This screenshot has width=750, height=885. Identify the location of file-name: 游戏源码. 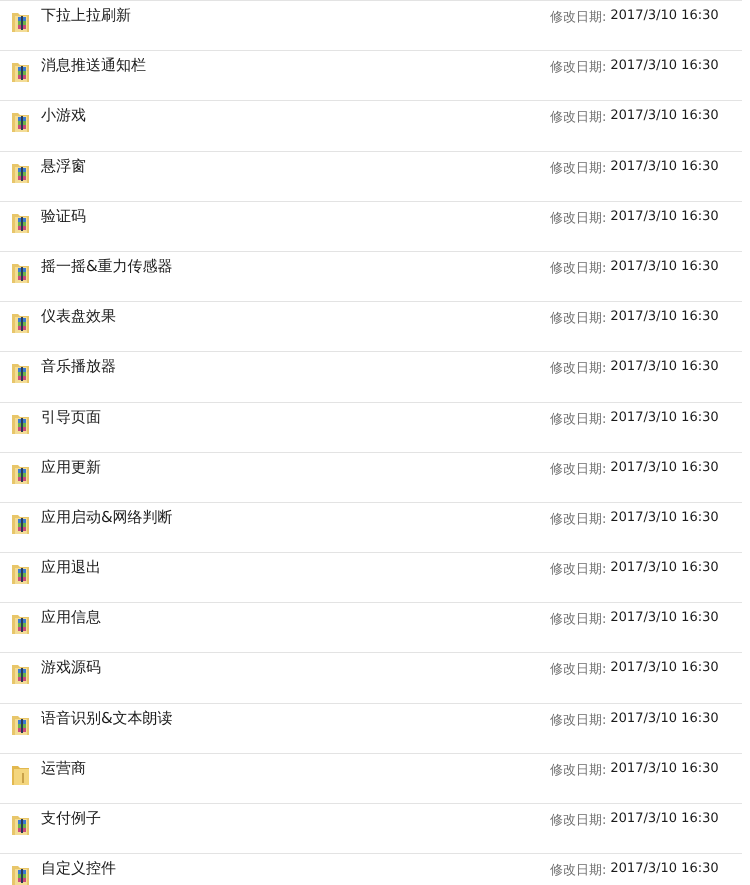
(295, 668).